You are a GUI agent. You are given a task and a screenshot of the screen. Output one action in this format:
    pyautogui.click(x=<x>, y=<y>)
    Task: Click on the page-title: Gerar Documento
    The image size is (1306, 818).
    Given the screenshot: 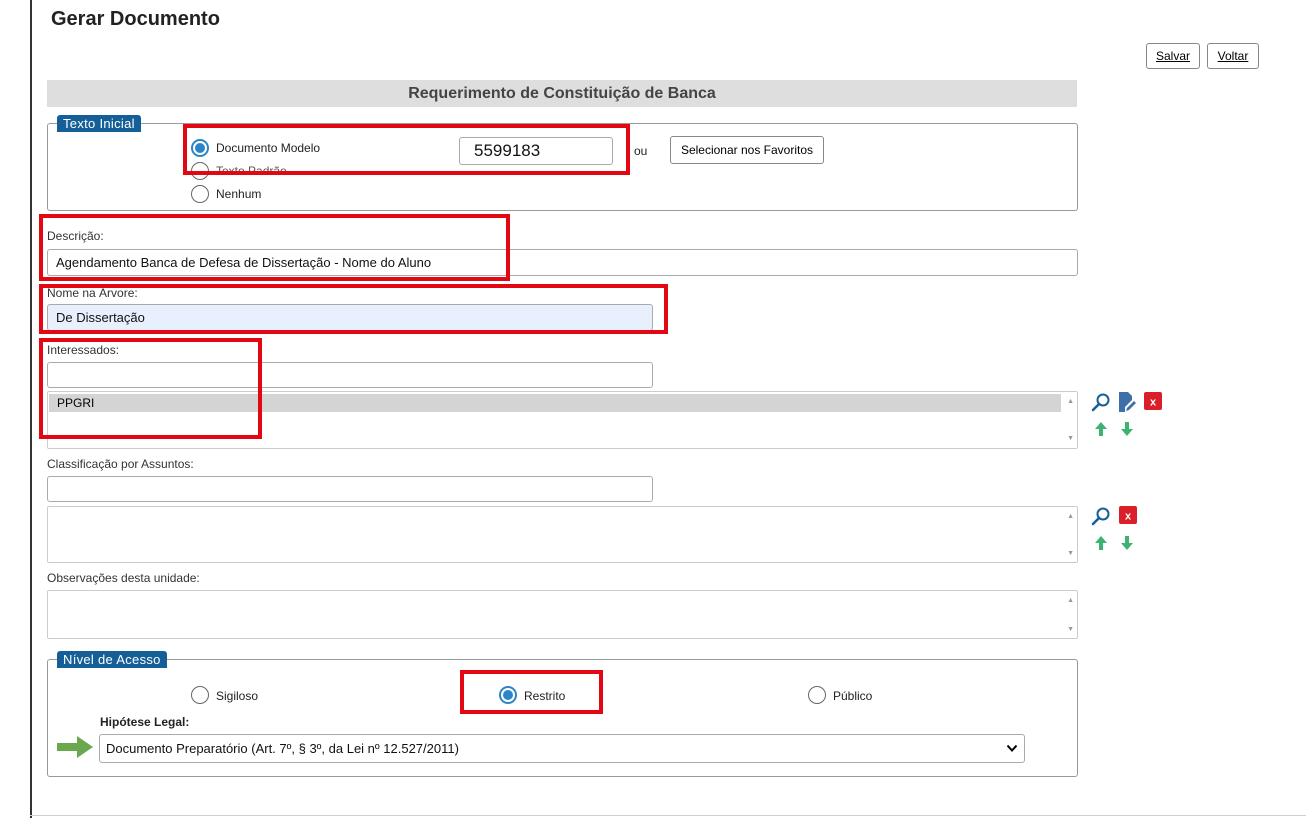 What is the action you would take?
    pyautogui.click(x=135, y=19)
    